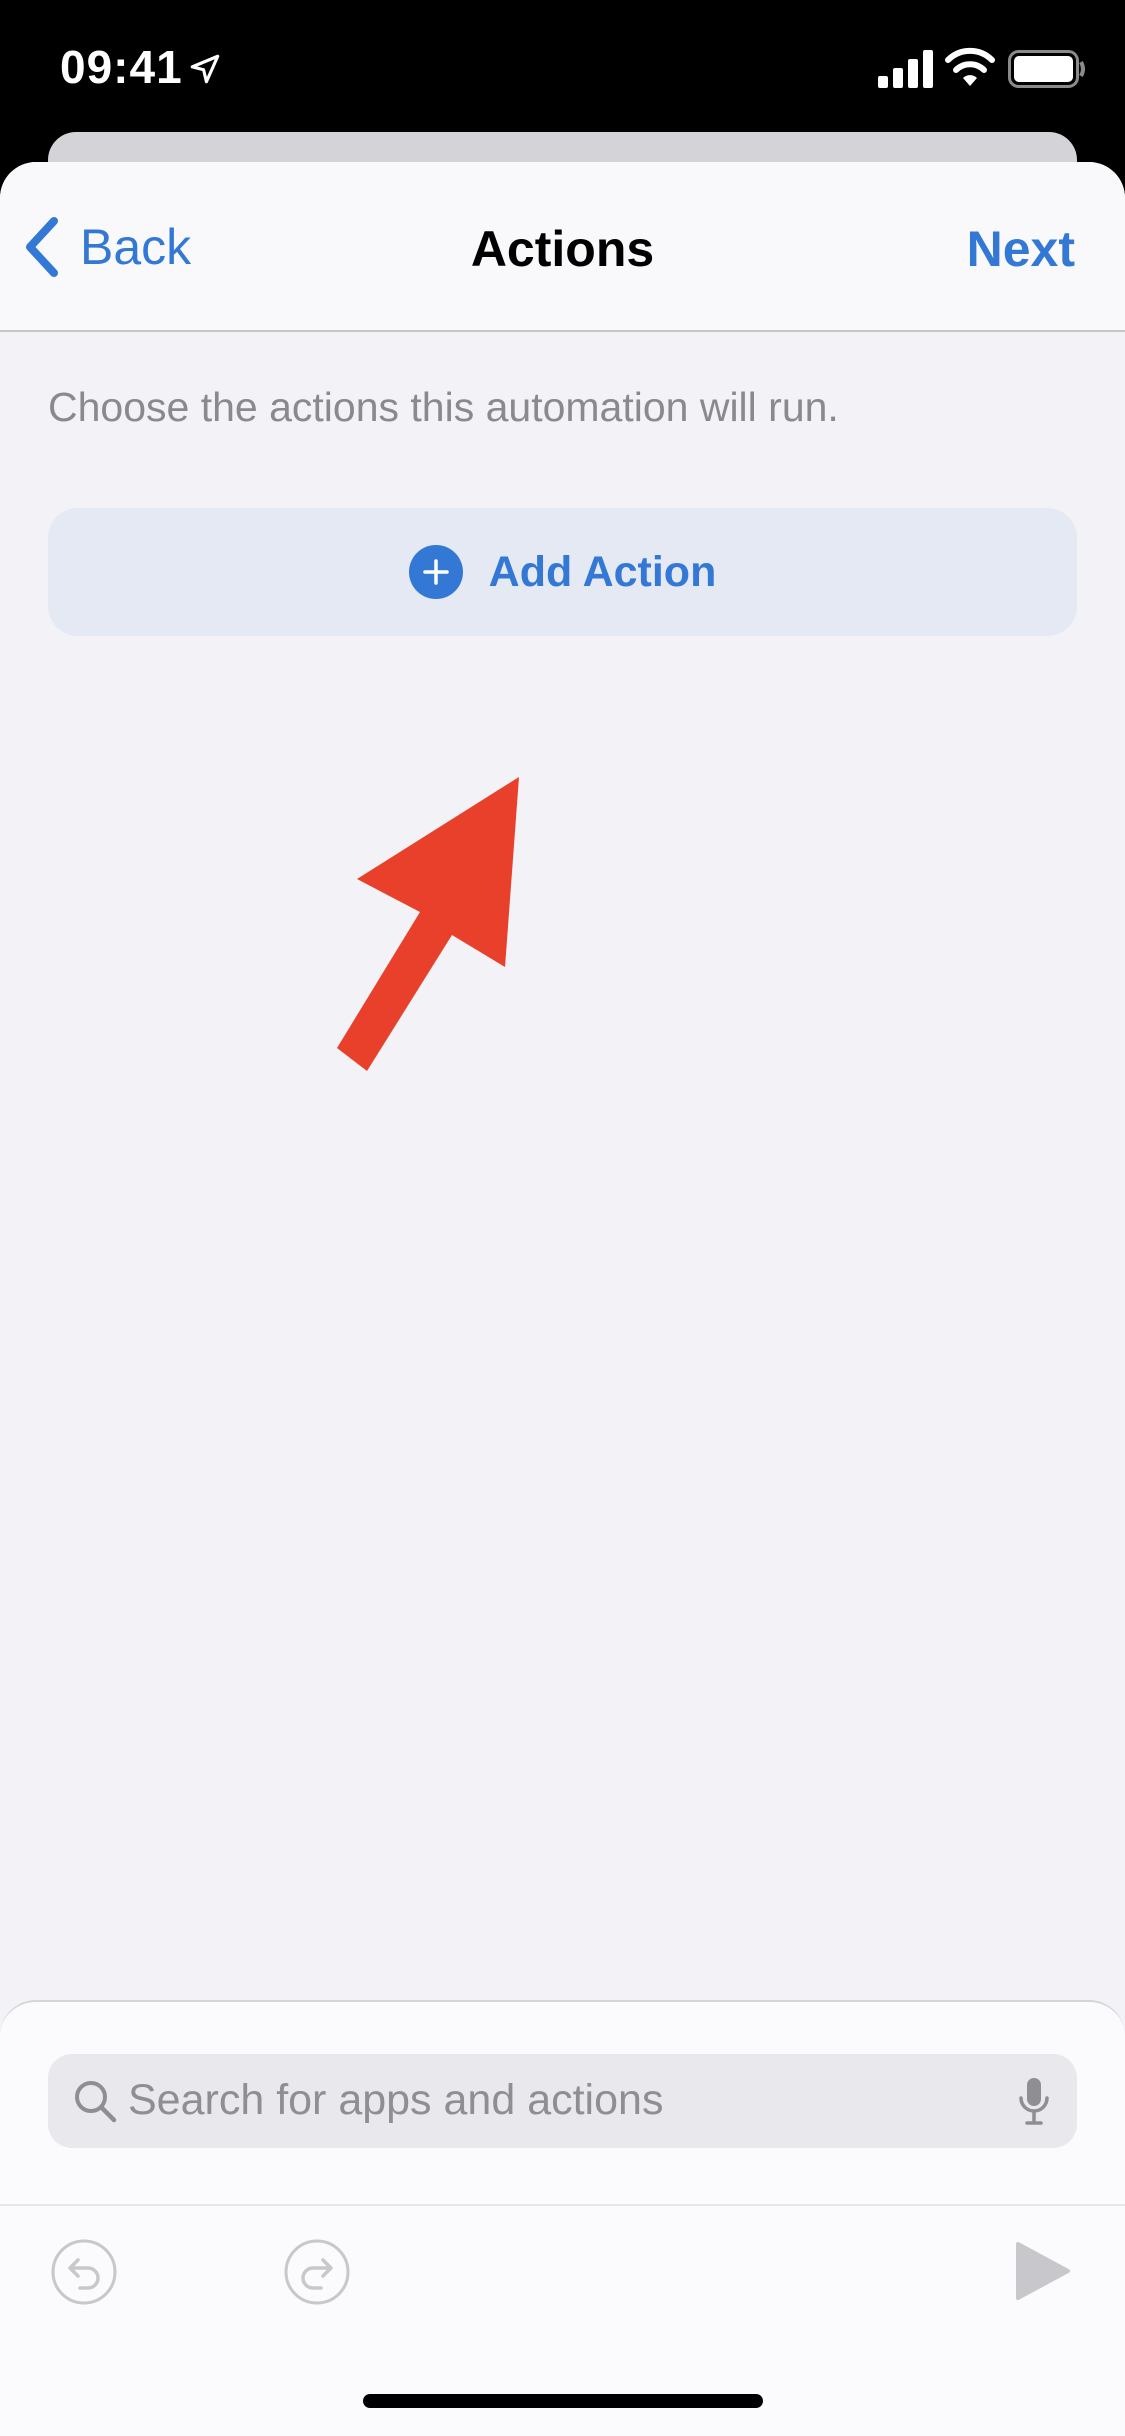 The width and height of the screenshot is (1125, 2436). Describe the element at coordinates (562, 66) in the screenshot. I see `status-bar: 09:41` at that location.